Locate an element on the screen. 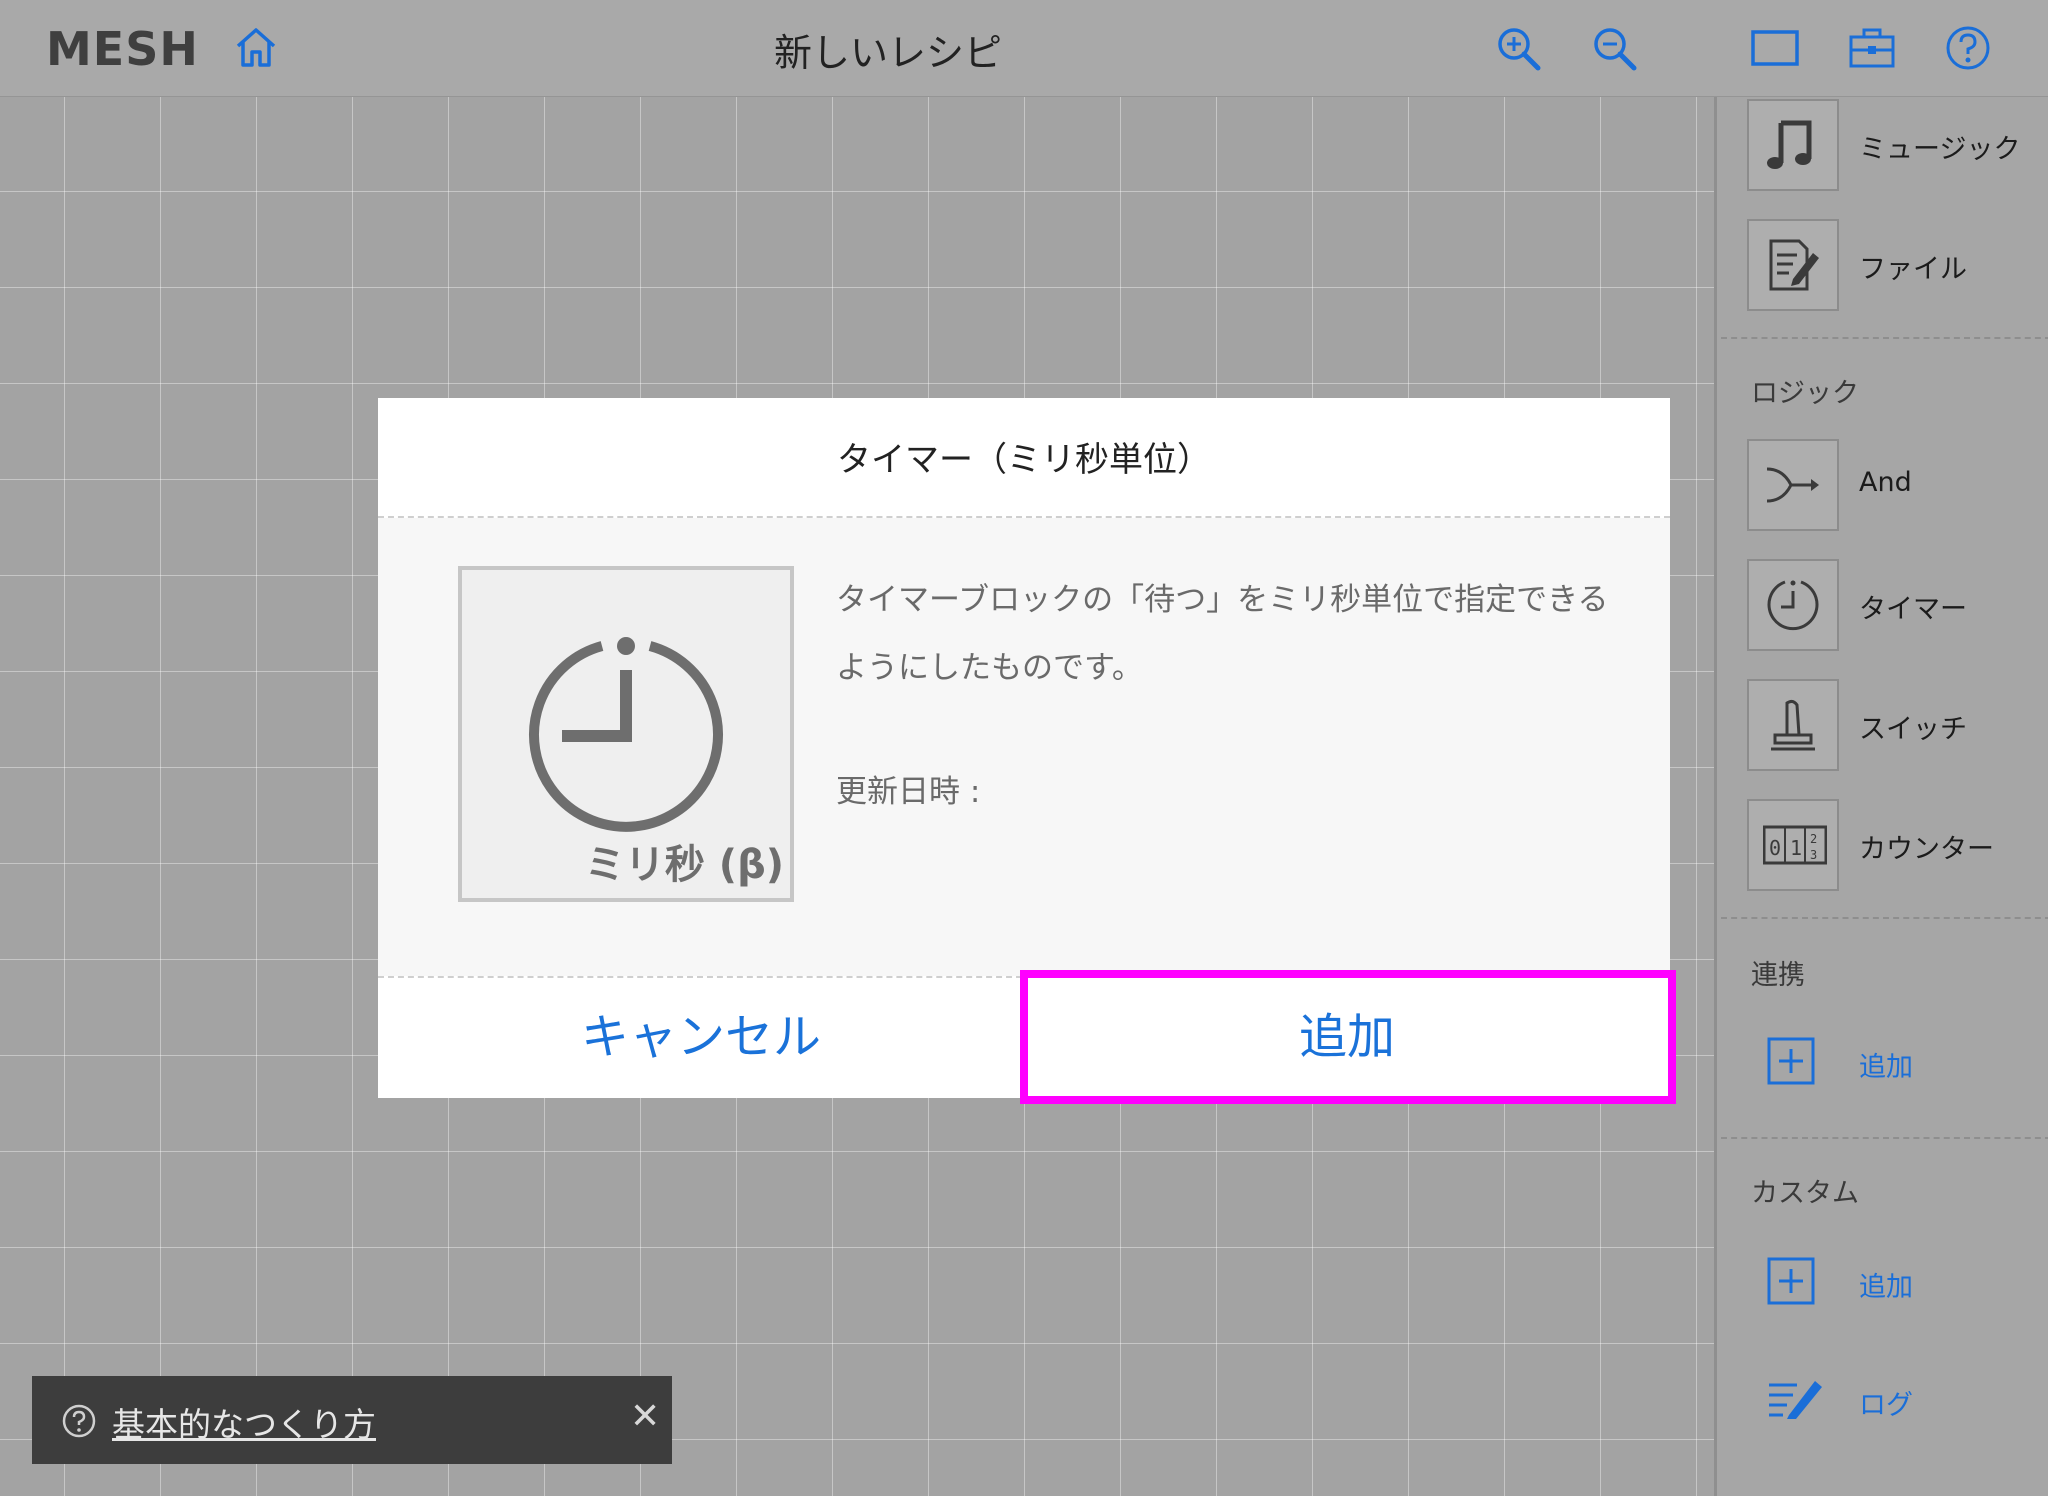 The height and width of the screenshot is (1496, 2048). switch-icon is located at coordinates (1793, 725).